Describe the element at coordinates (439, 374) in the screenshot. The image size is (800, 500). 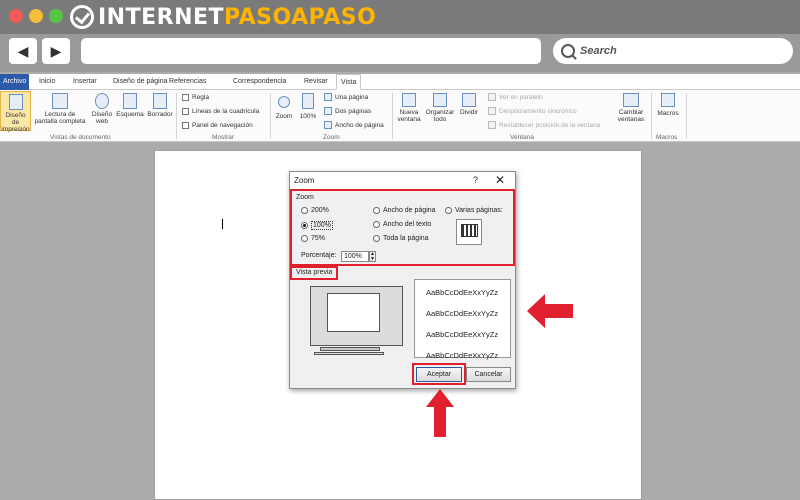
I see `accept-button: Aceptar` at that location.